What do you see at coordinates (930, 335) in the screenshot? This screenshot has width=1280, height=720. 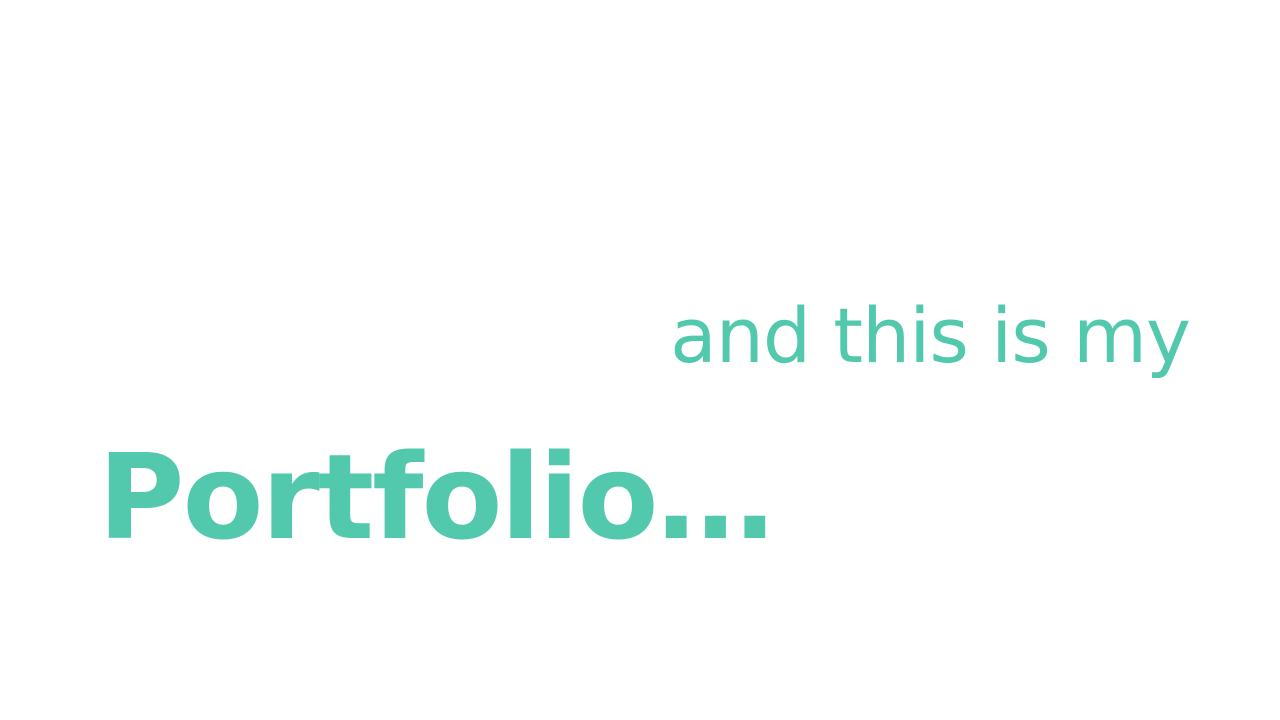 I see `slide-subtitle: and this is my` at bounding box center [930, 335].